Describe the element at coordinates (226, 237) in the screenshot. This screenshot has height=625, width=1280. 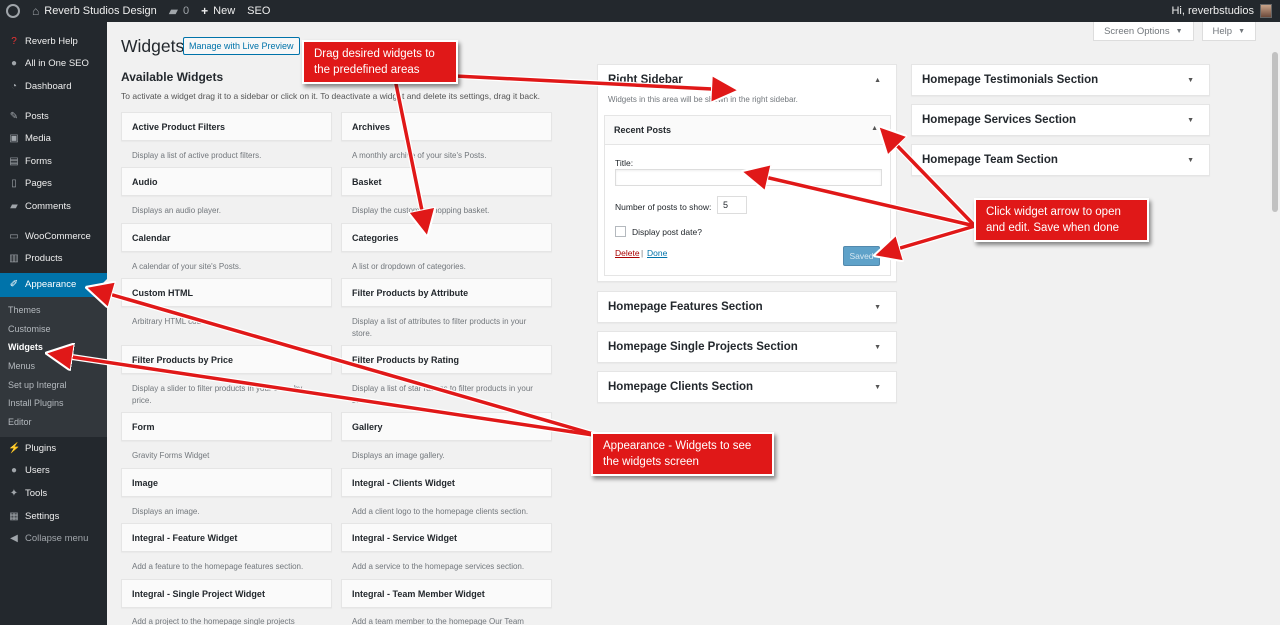
I see `widget-calendar: Calendar` at that location.